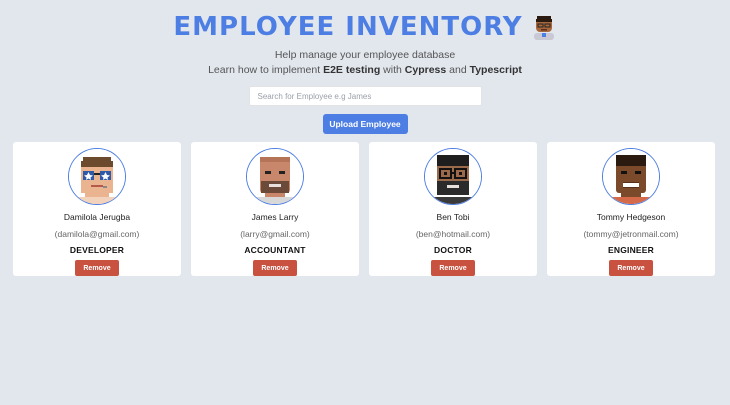 This screenshot has width=730, height=405. I want to click on employee-name: Ben Tobi, so click(453, 217).